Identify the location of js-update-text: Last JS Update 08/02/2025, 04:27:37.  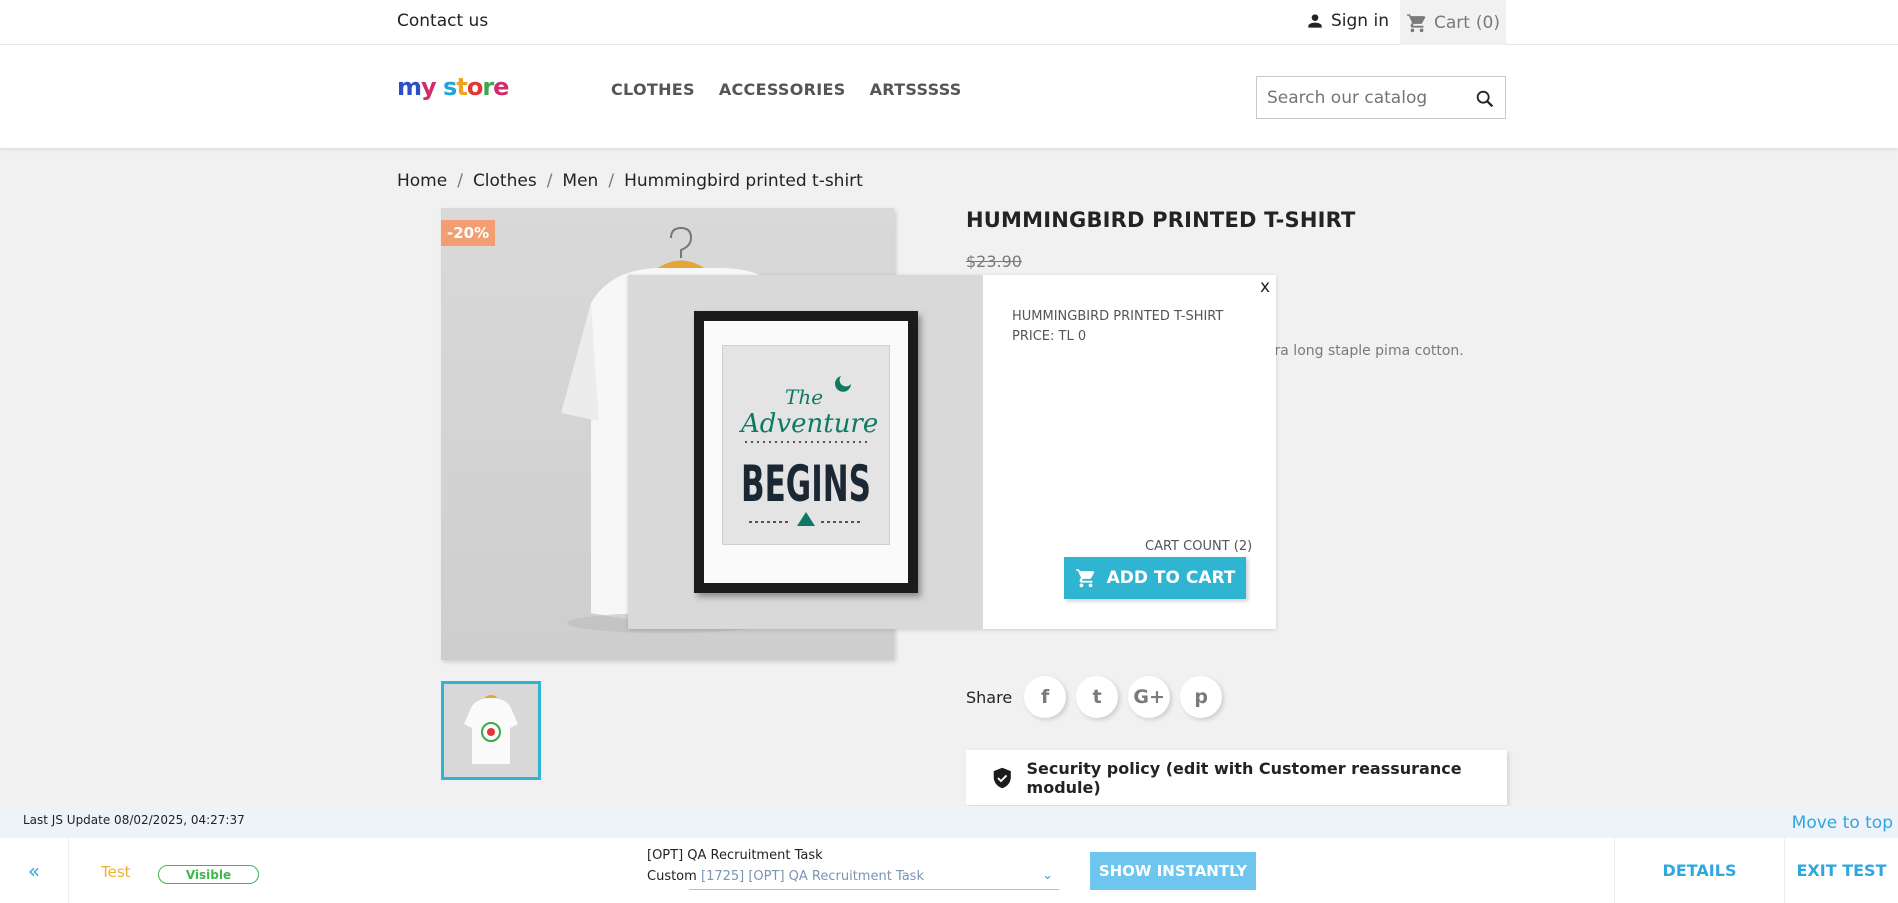
(134, 820).